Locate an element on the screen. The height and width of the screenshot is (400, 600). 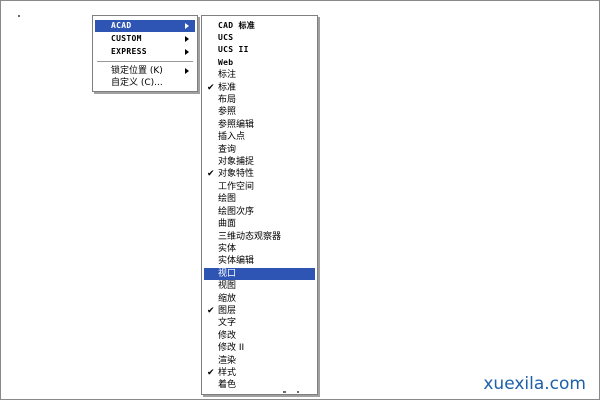
menu-item-acad: ACAD is located at coordinates (145, 26).